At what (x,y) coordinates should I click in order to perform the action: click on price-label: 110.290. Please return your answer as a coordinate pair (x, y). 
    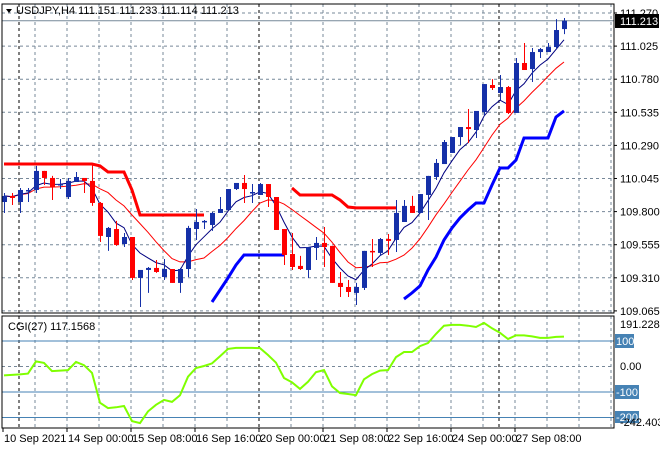
    Looking at the image, I should click on (639, 146).